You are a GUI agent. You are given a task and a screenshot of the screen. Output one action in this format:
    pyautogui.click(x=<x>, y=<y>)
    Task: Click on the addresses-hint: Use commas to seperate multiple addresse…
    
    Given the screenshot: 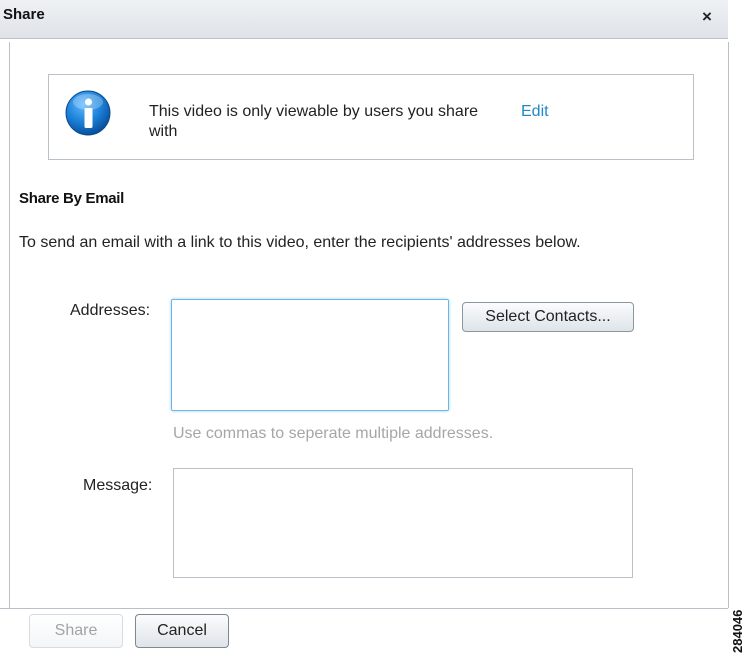 What is the action you would take?
    pyautogui.click(x=333, y=433)
    